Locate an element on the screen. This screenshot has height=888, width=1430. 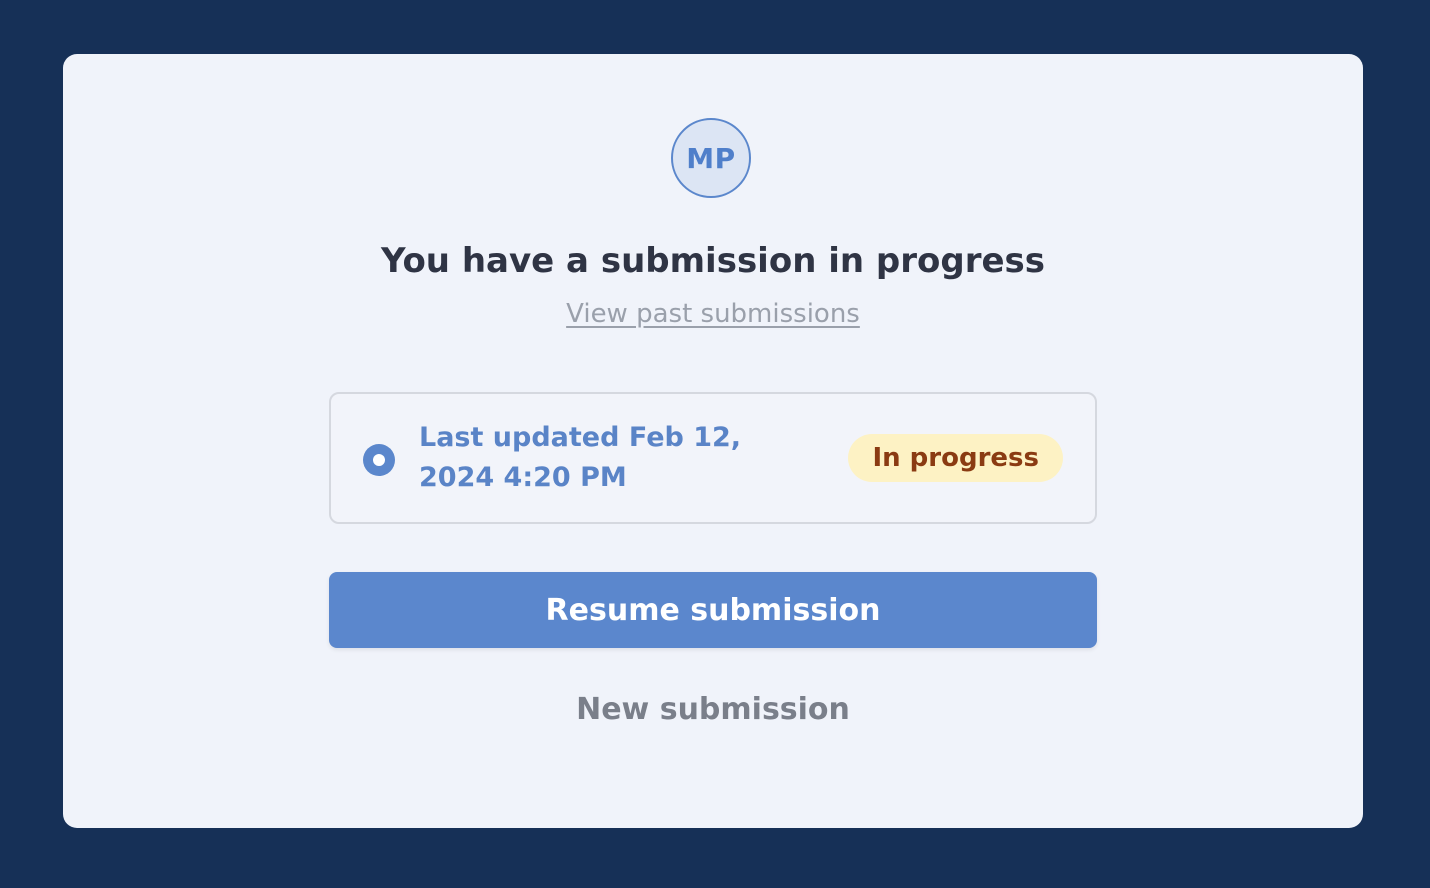
radio-selected-icon is located at coordinates (379, 460).